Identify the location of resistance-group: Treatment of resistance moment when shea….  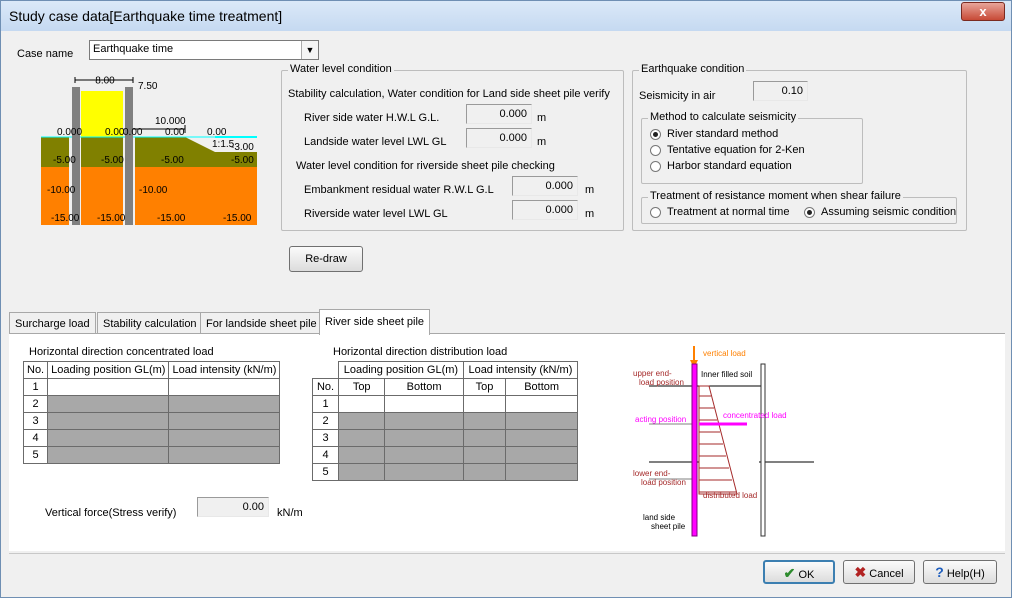
(799, 207).